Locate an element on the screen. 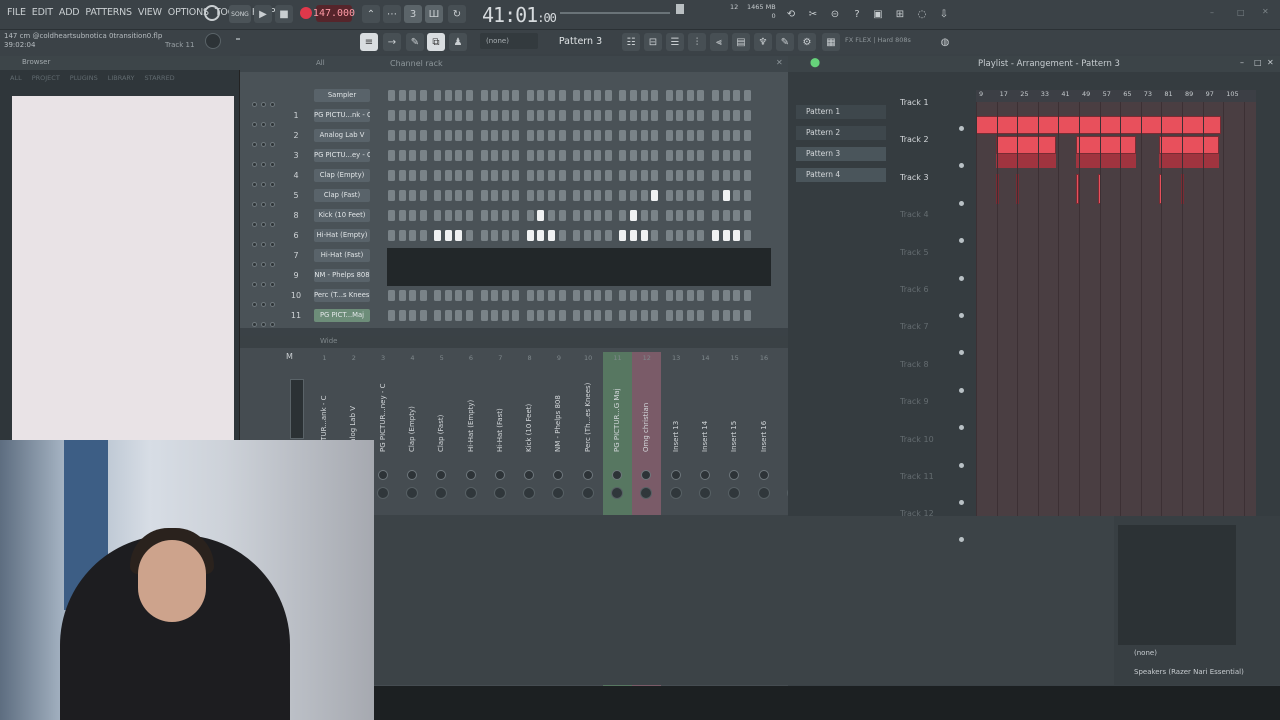 The width and height of the screenshot is (1280, 720). channel-name-button: Hi-Hat (Empty) is located at coordinates (342, 235).